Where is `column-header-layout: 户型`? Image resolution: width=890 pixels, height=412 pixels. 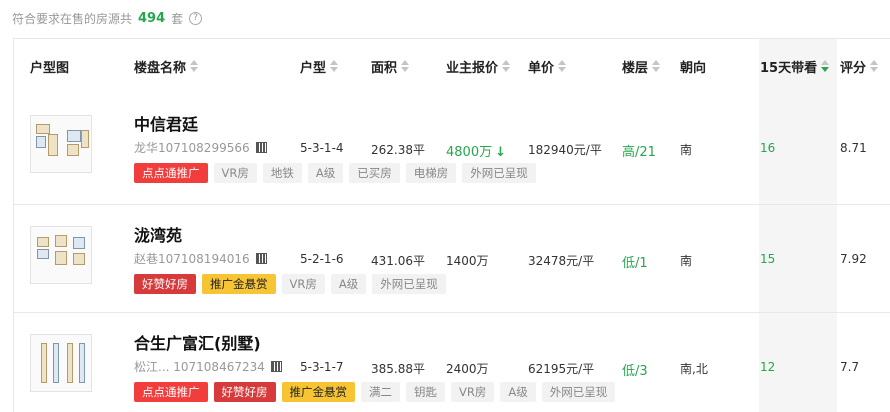
column-header-layout: 户型 is located at coordinates (319, 66).